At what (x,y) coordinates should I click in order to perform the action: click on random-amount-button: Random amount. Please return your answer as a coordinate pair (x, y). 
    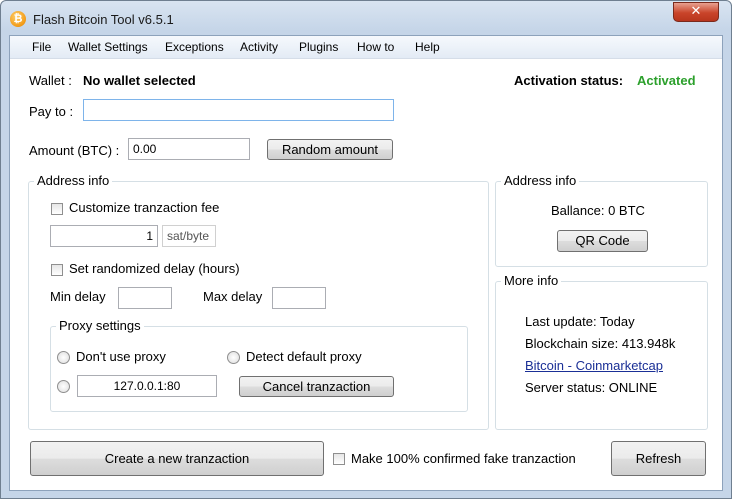
    Looking at the image, I should click on (330, 149).